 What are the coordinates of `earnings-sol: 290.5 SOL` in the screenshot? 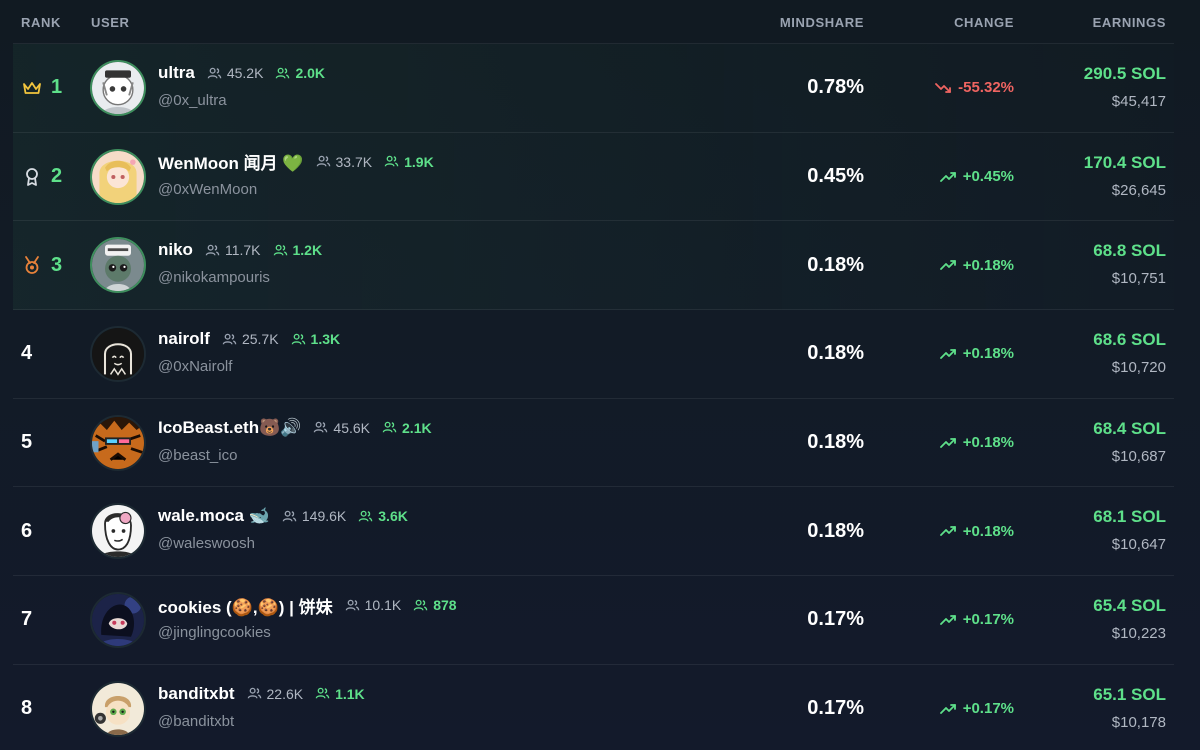 It's located at (1124, 73).